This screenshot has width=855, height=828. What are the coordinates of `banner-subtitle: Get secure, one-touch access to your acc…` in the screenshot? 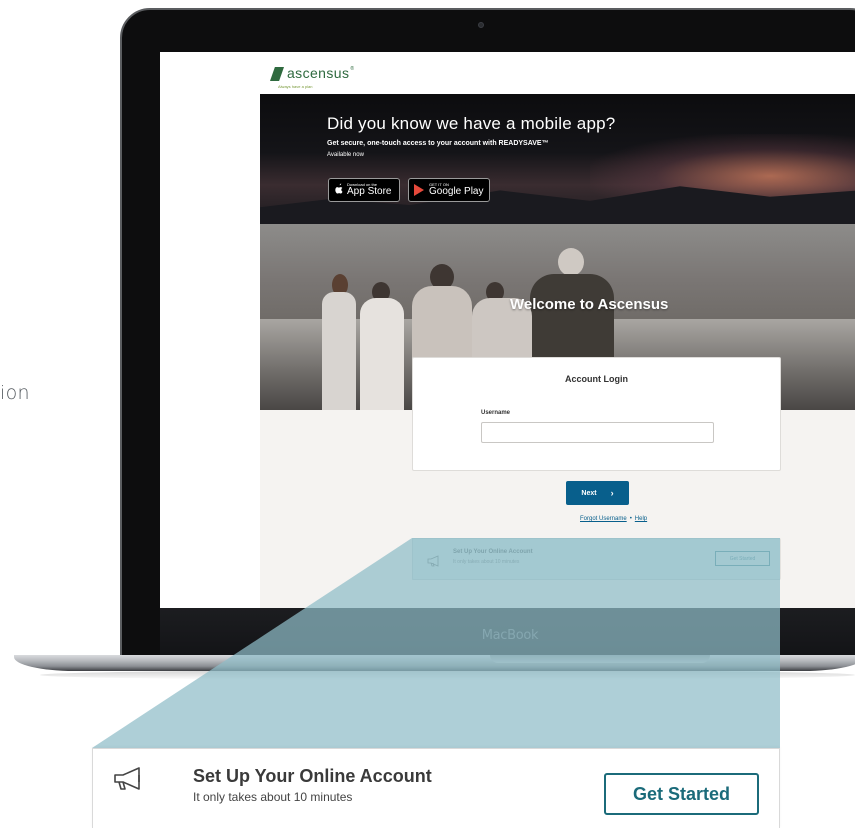 It's located at (438, 143).